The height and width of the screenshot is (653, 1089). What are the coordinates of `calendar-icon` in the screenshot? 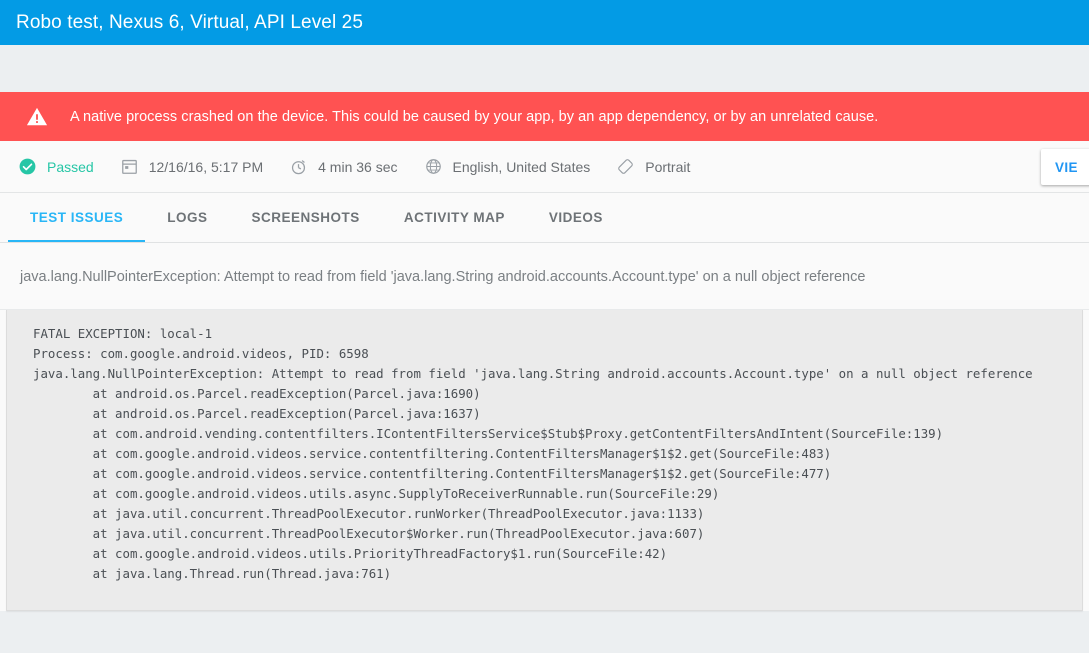 It's located at (129, 166).